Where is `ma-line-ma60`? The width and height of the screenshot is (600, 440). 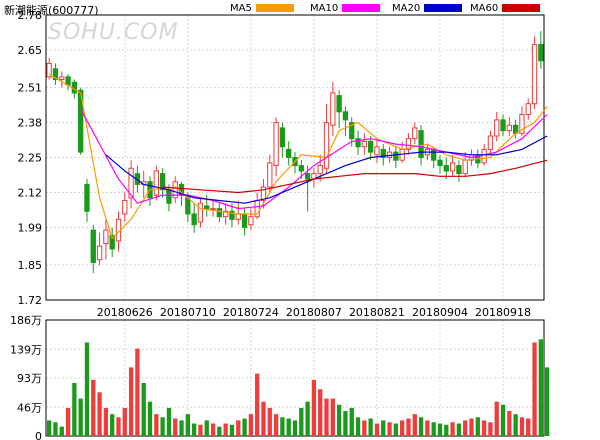
ma-line-ma60 is located at coordinates (355, 176).